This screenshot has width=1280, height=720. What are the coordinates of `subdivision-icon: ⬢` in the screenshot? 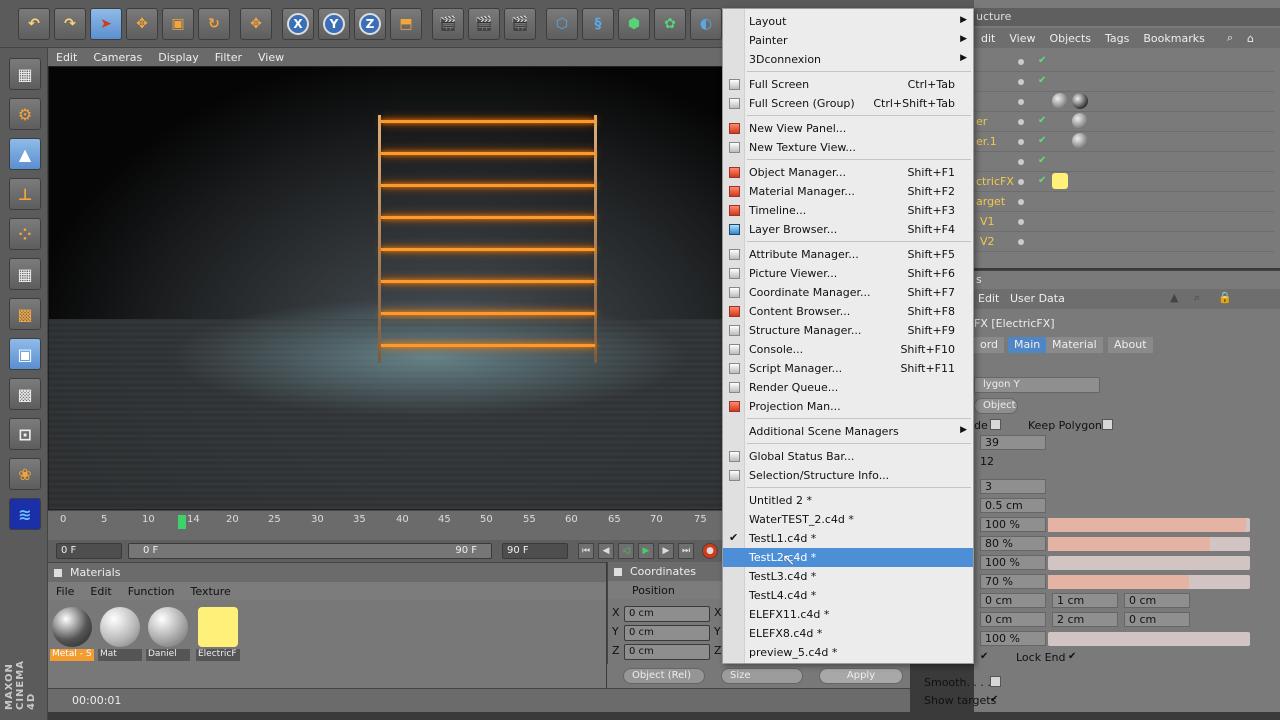 It's located at (634, 24).